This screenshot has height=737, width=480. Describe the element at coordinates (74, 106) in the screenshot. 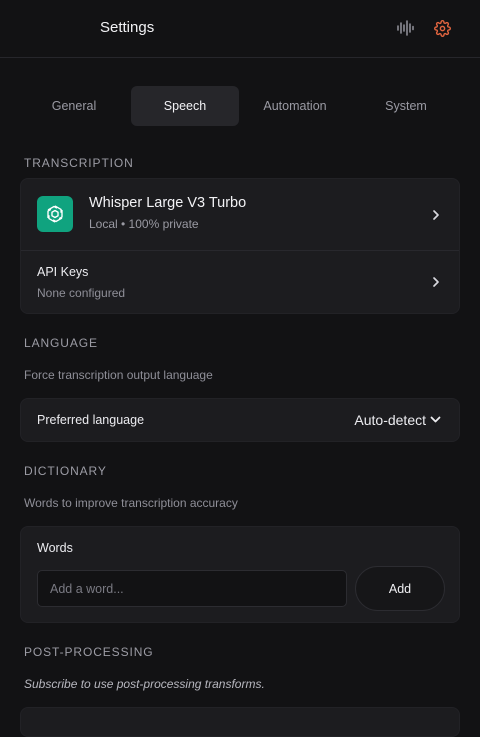

I see `tab-general: General` at that location.